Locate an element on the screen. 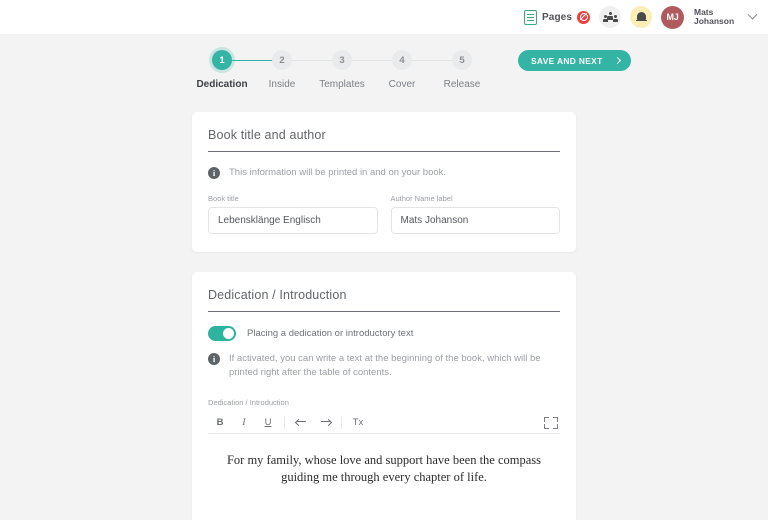 The image size is (768, 520). stepper-number: 2 is located at coordinates (282, 60).